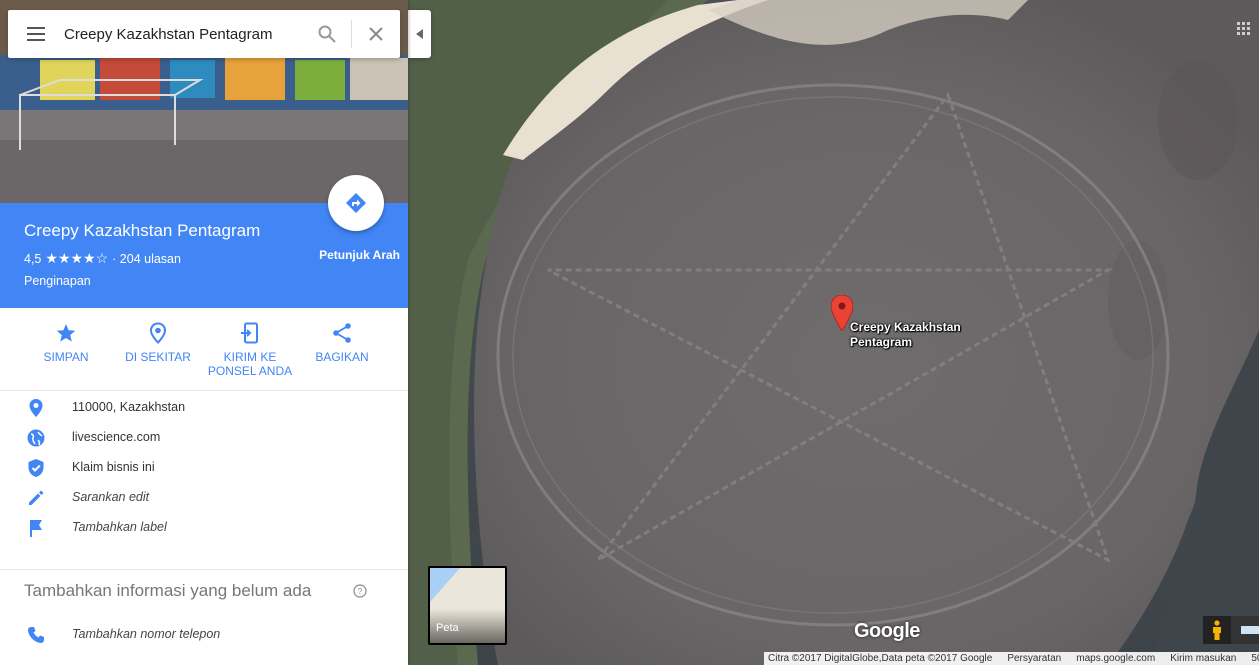 This screenshot has width=1259, height=665. Describe the element at coordinates (1115, 658) in the screenshot. I see `footer-url-link: maps.google.com` at that location.